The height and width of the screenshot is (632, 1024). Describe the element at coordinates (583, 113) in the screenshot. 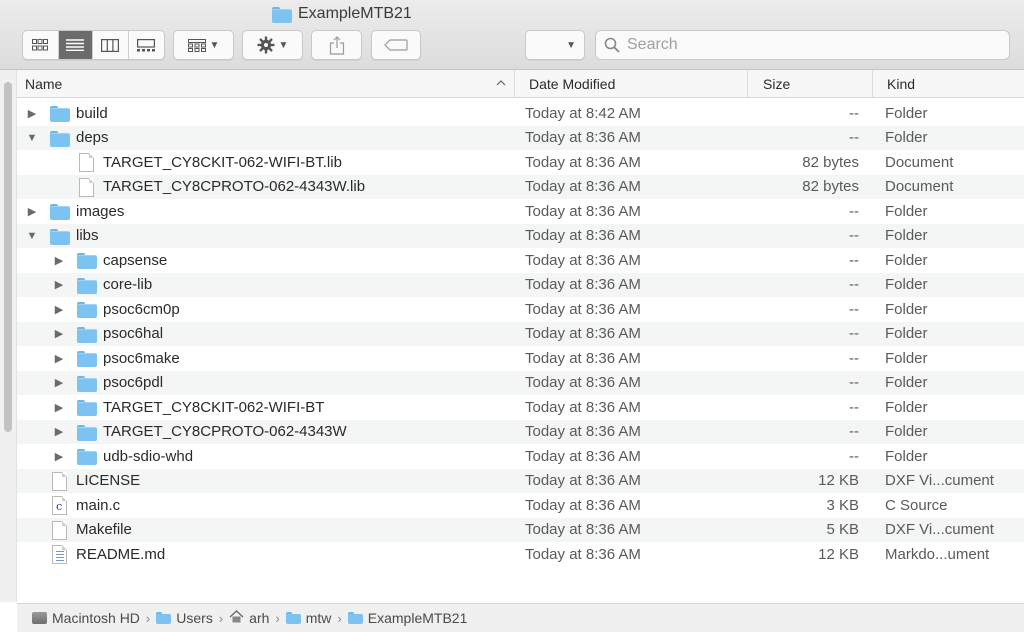

I see `file-date: Today at 8:42 AM` at that location.